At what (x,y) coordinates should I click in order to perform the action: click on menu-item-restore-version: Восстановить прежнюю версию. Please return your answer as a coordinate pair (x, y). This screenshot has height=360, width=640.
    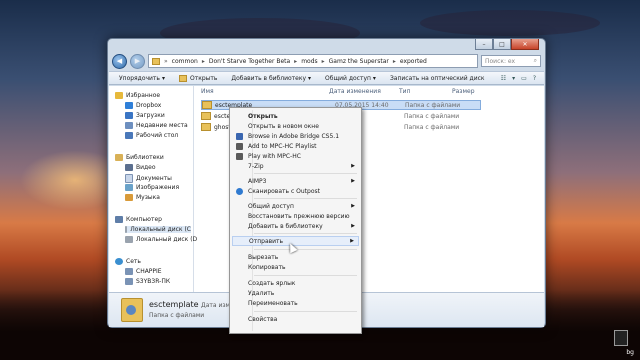
    Looking at the image, I should click on (295, 216).